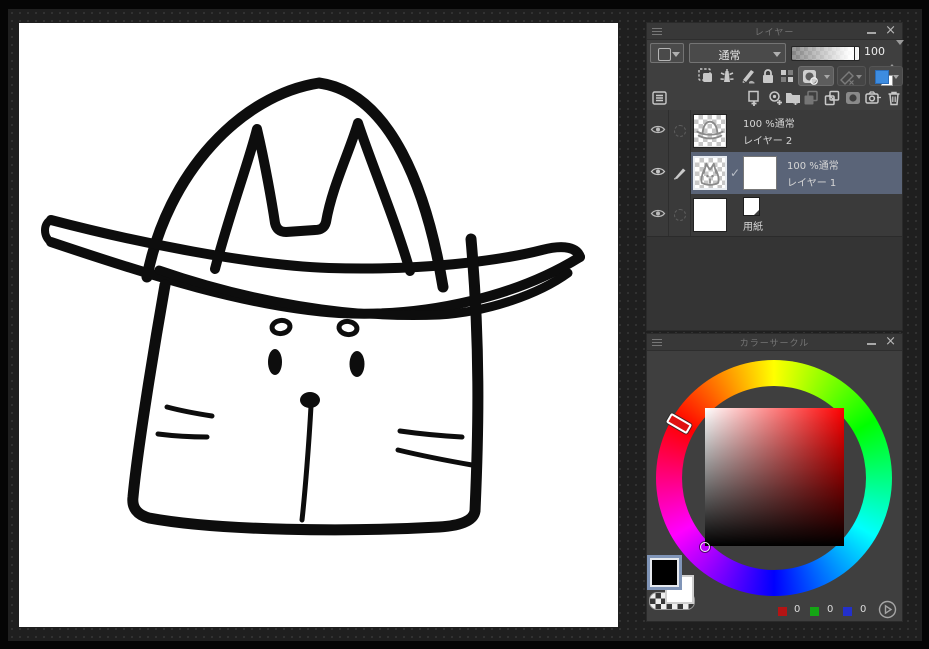 The width and height of the screenshot is (929, 649). Describe the element at coordinates (874, 51) in the screenshot. I see `opacity-value: 100` at that location.